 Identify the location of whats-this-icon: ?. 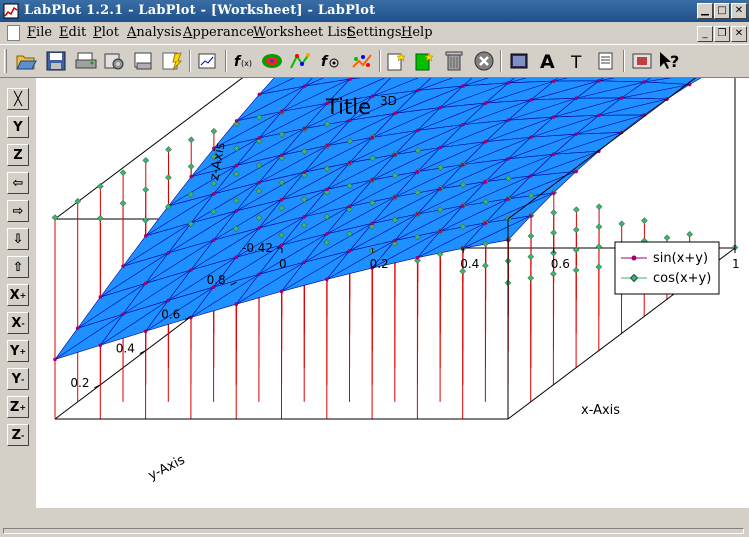
(669, 61).